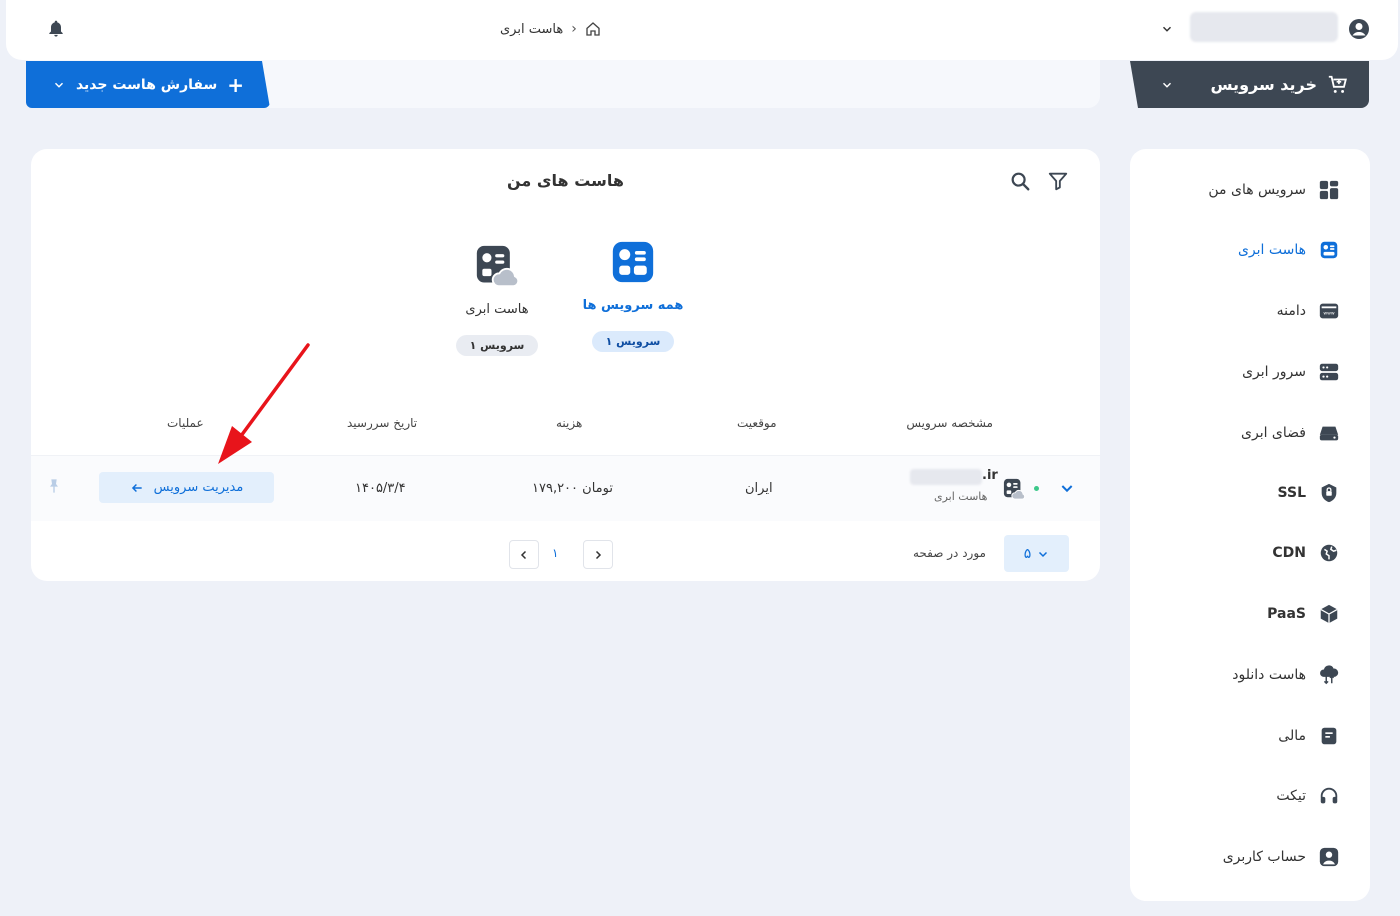 This screenshot has width=1400, height=916. What do you see at coordinates (236, 84) in the screenshot?
I see `plus-icon: +` at bounding box center [236, 84].